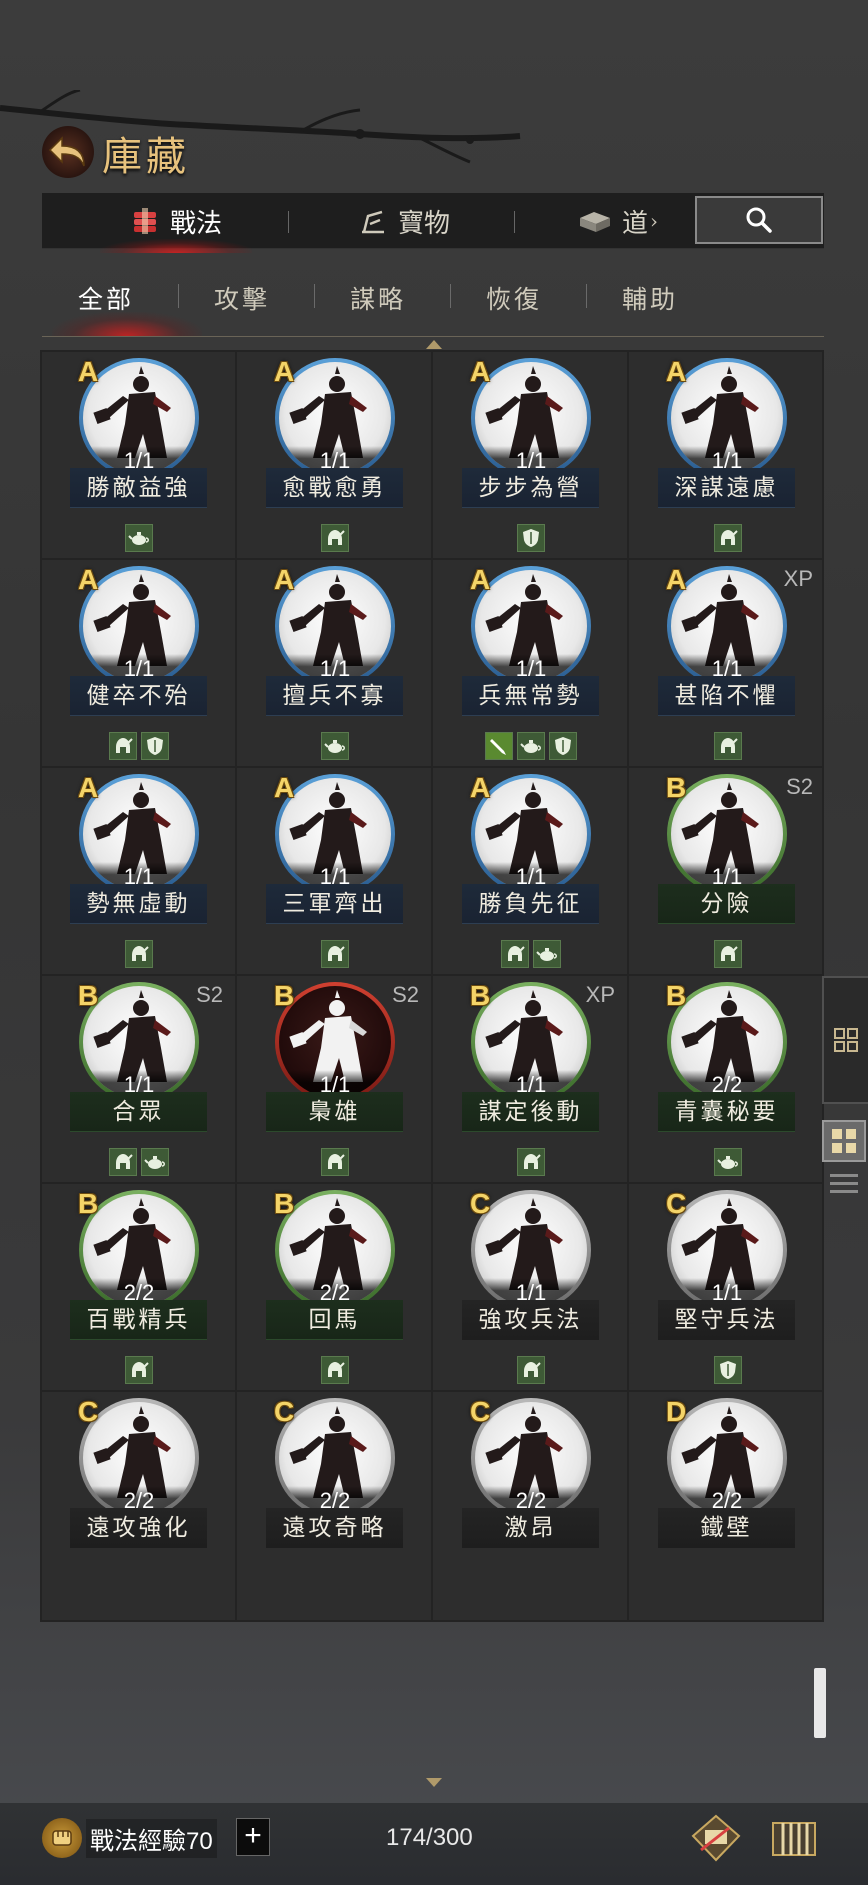 The height and width of the screenshot is (1885, 868). Describe the element at coordinates (335, 466) in the screenshot. I see `skill-card: 1/1 A 愈戰愈勇` at that location.